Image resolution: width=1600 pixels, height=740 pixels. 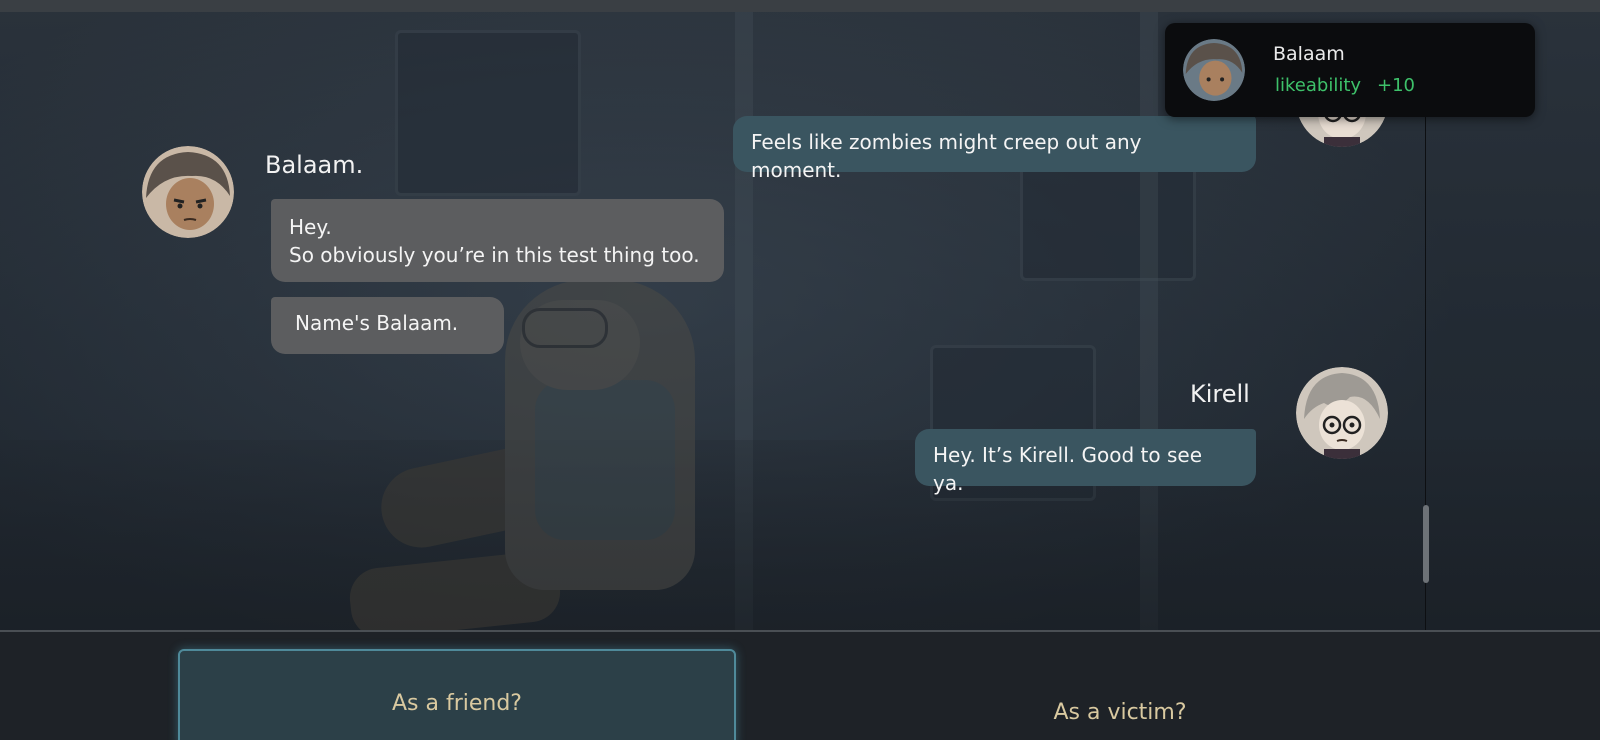 I want to click on balaam-avatar, so click(x=188, y=192).